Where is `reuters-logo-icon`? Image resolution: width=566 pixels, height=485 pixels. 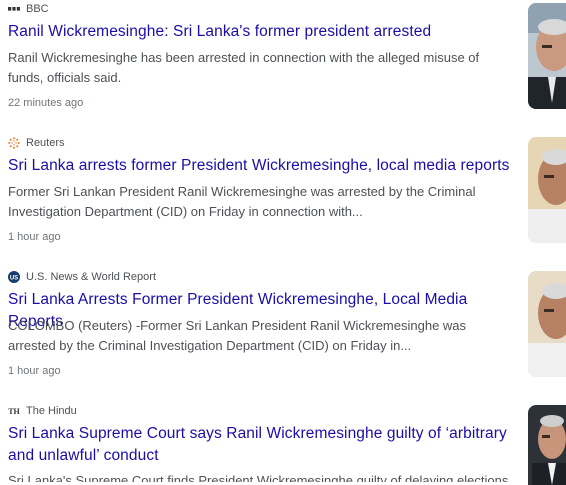
reuters-logo-icon is located at coordinates (14, 143).